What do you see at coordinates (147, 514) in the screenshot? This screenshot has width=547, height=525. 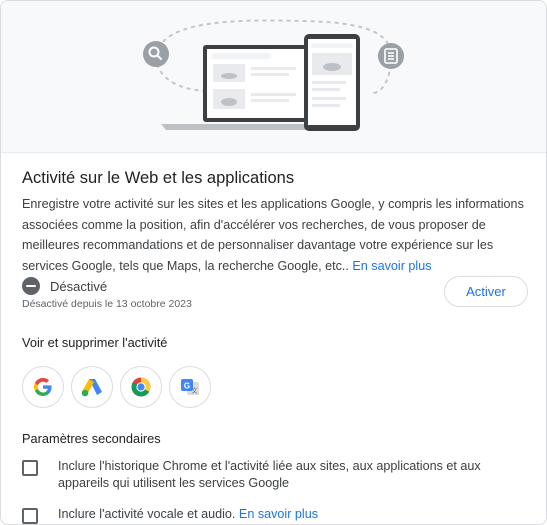 I see `voice-audio-text: Inclure l'activité vocale et audio.` at bounding box center [147, 514].